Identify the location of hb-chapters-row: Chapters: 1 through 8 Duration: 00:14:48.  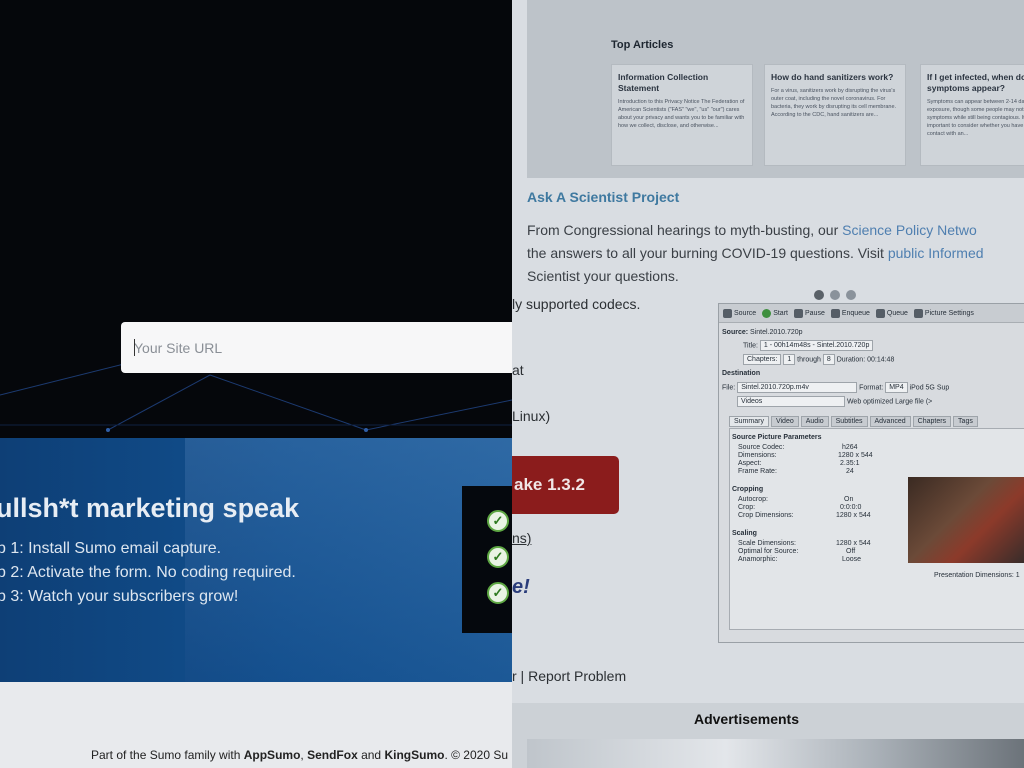
(818, 359).